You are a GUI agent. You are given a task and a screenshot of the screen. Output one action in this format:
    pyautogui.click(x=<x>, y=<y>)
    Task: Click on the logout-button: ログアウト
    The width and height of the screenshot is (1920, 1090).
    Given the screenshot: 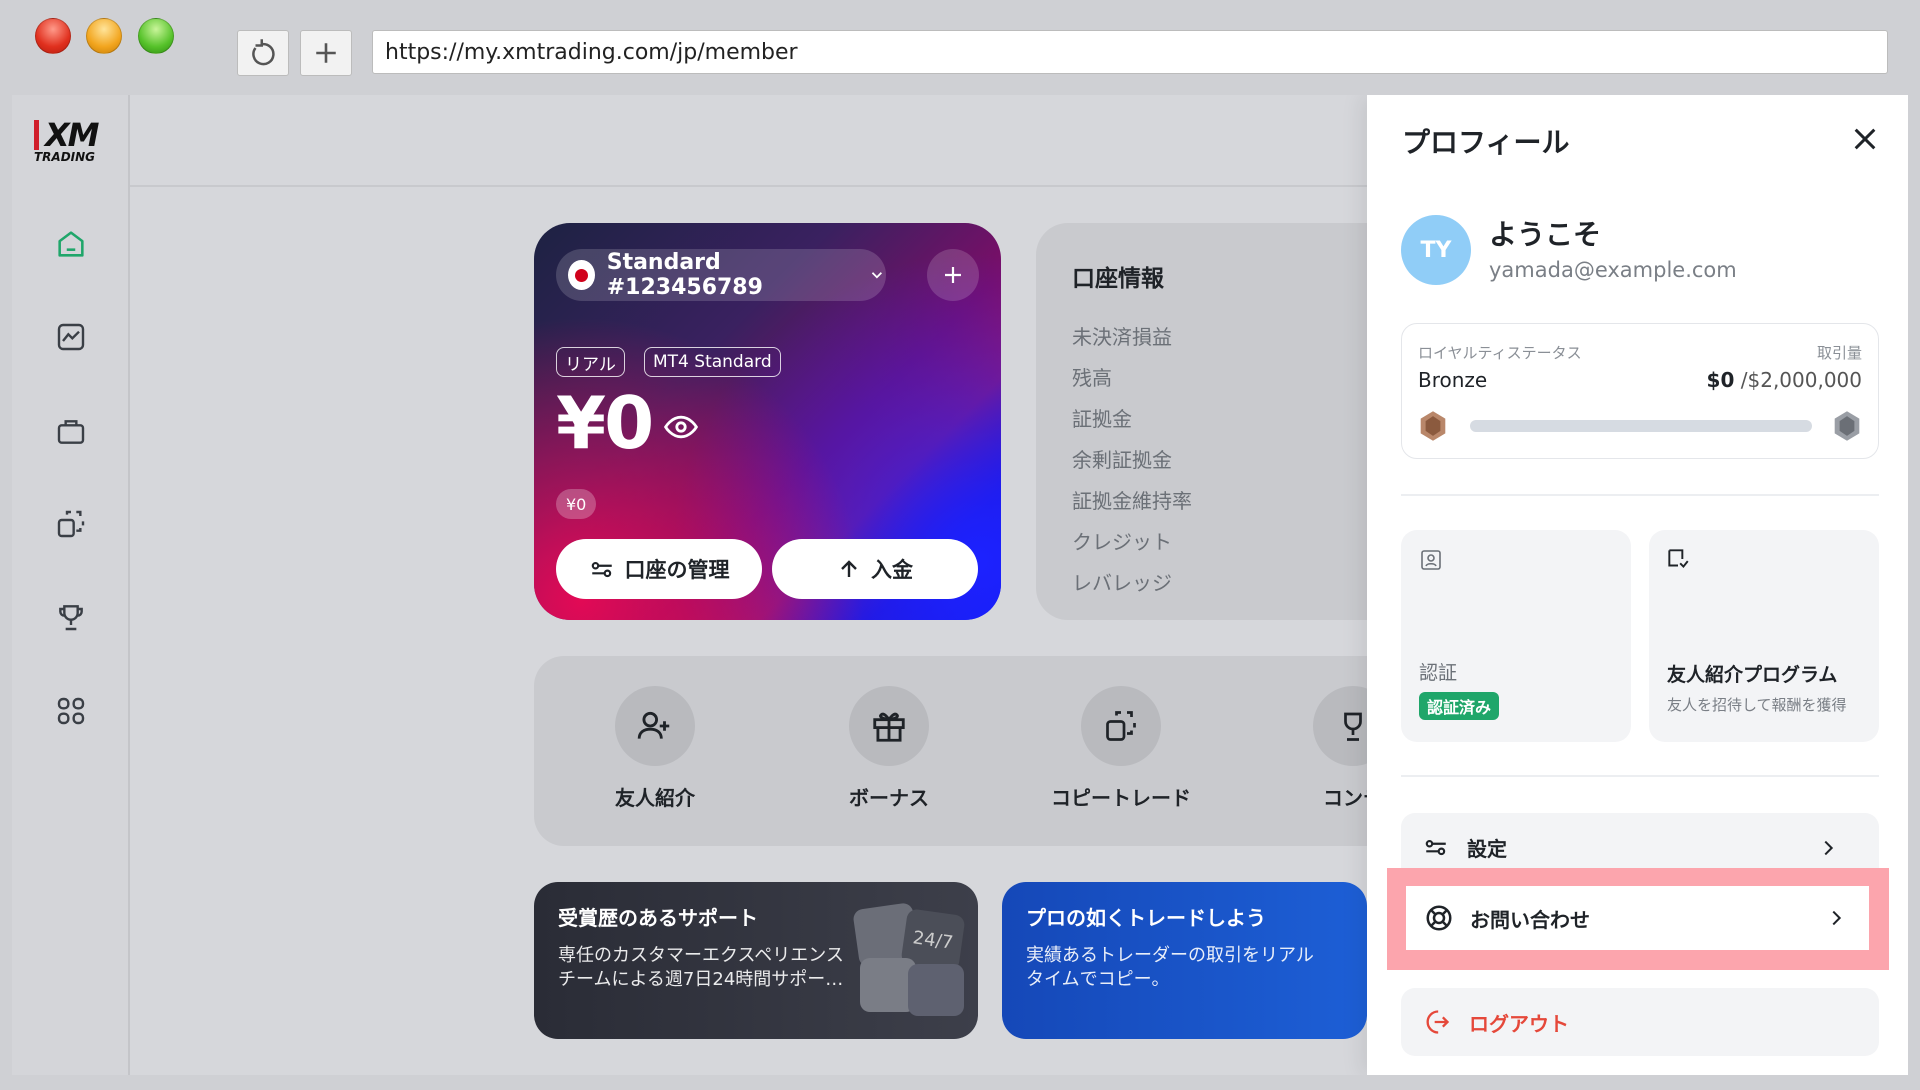 What is the action you would take?
    pyautogui.click(x=1640, y=1022)
    